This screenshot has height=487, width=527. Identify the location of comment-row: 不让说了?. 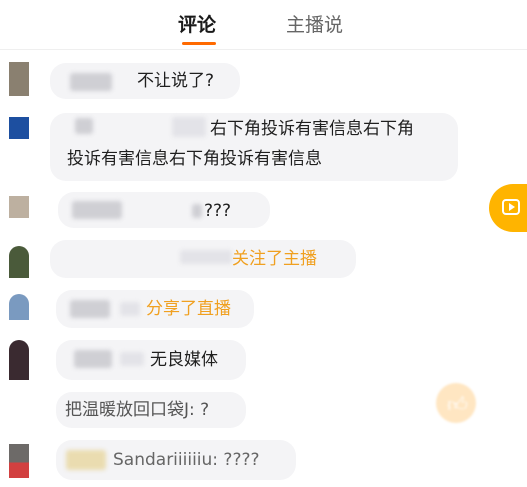
(263, 80).